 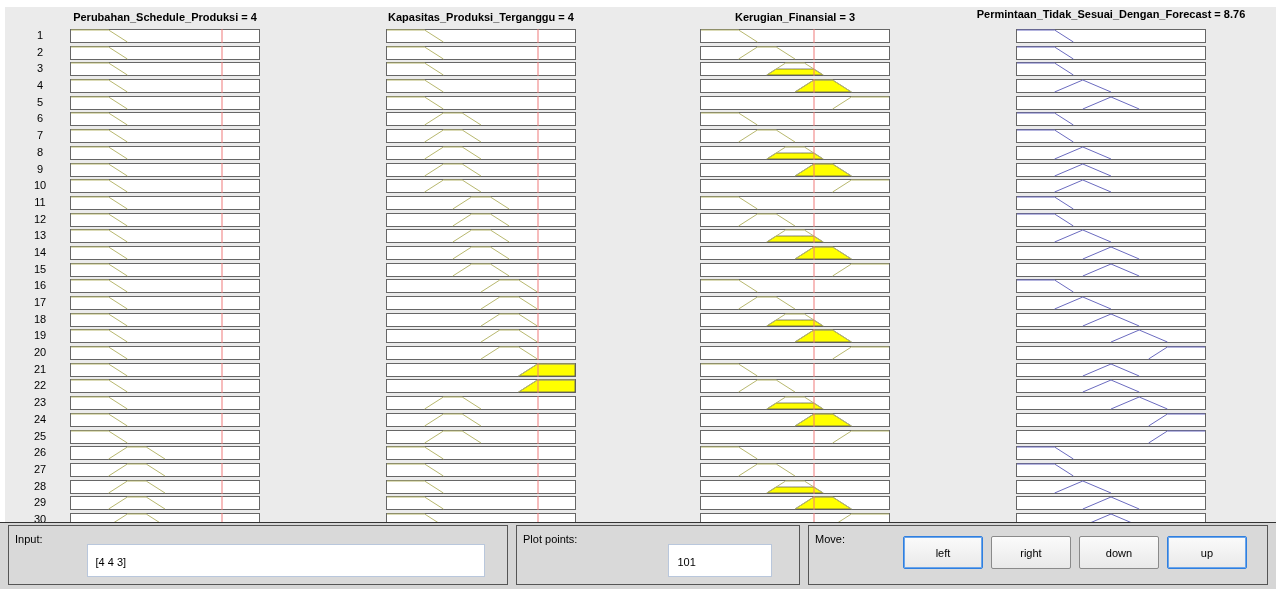 I want to click on move-label: Move:, so click(x=830, y=539).